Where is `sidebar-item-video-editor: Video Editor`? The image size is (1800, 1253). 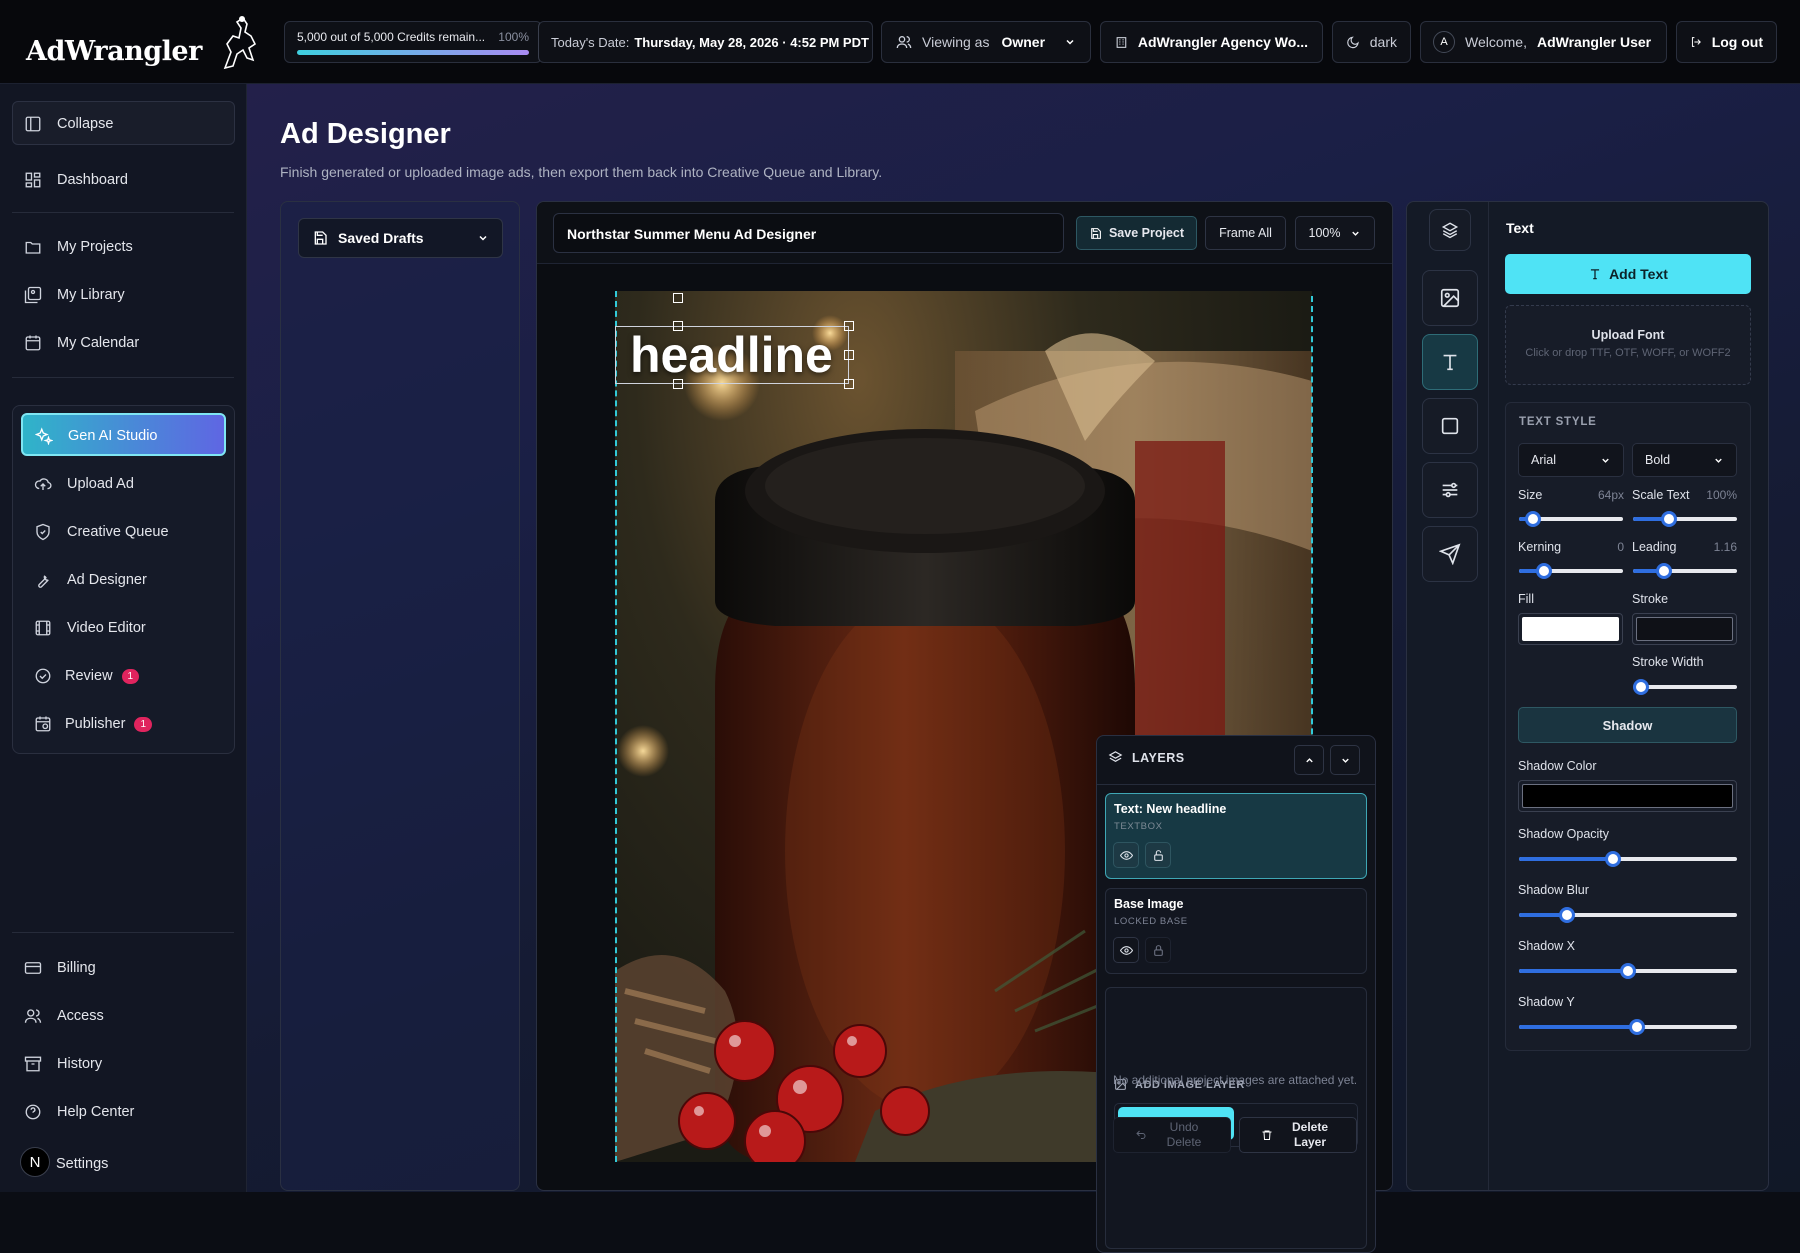
sidebar-item-video-editor: Video Editor is located at coordinates (90, 628).